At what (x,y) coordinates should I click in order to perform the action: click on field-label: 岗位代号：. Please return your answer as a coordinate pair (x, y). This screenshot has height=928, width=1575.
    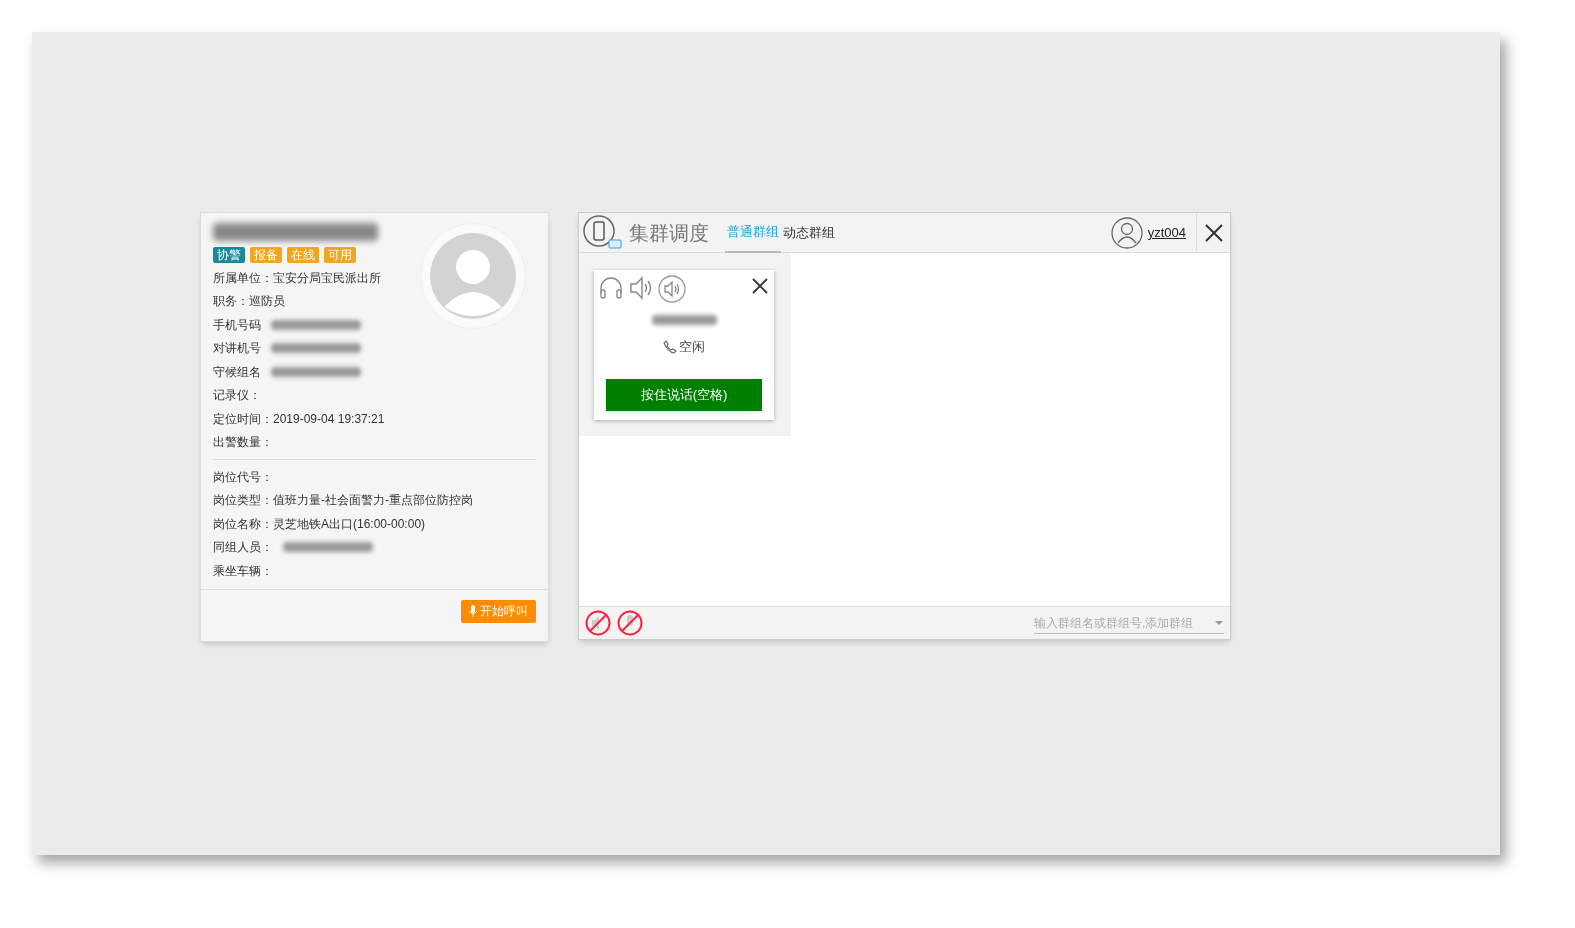
    Looking at the image, I should click on (243, 477).